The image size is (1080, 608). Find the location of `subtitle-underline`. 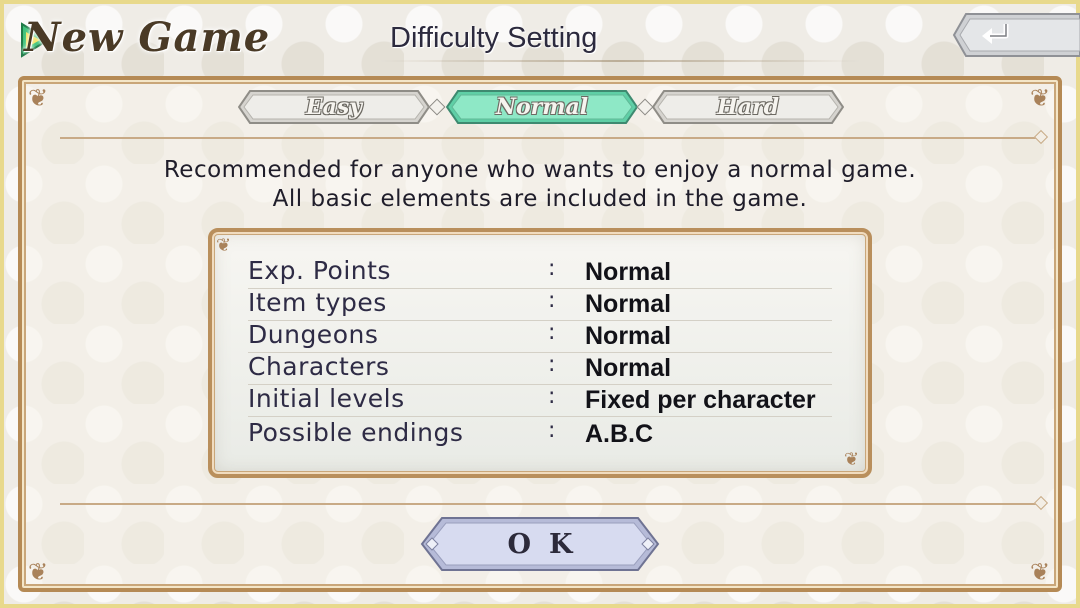

subtitle-underline is located at coordinates (620, 61).